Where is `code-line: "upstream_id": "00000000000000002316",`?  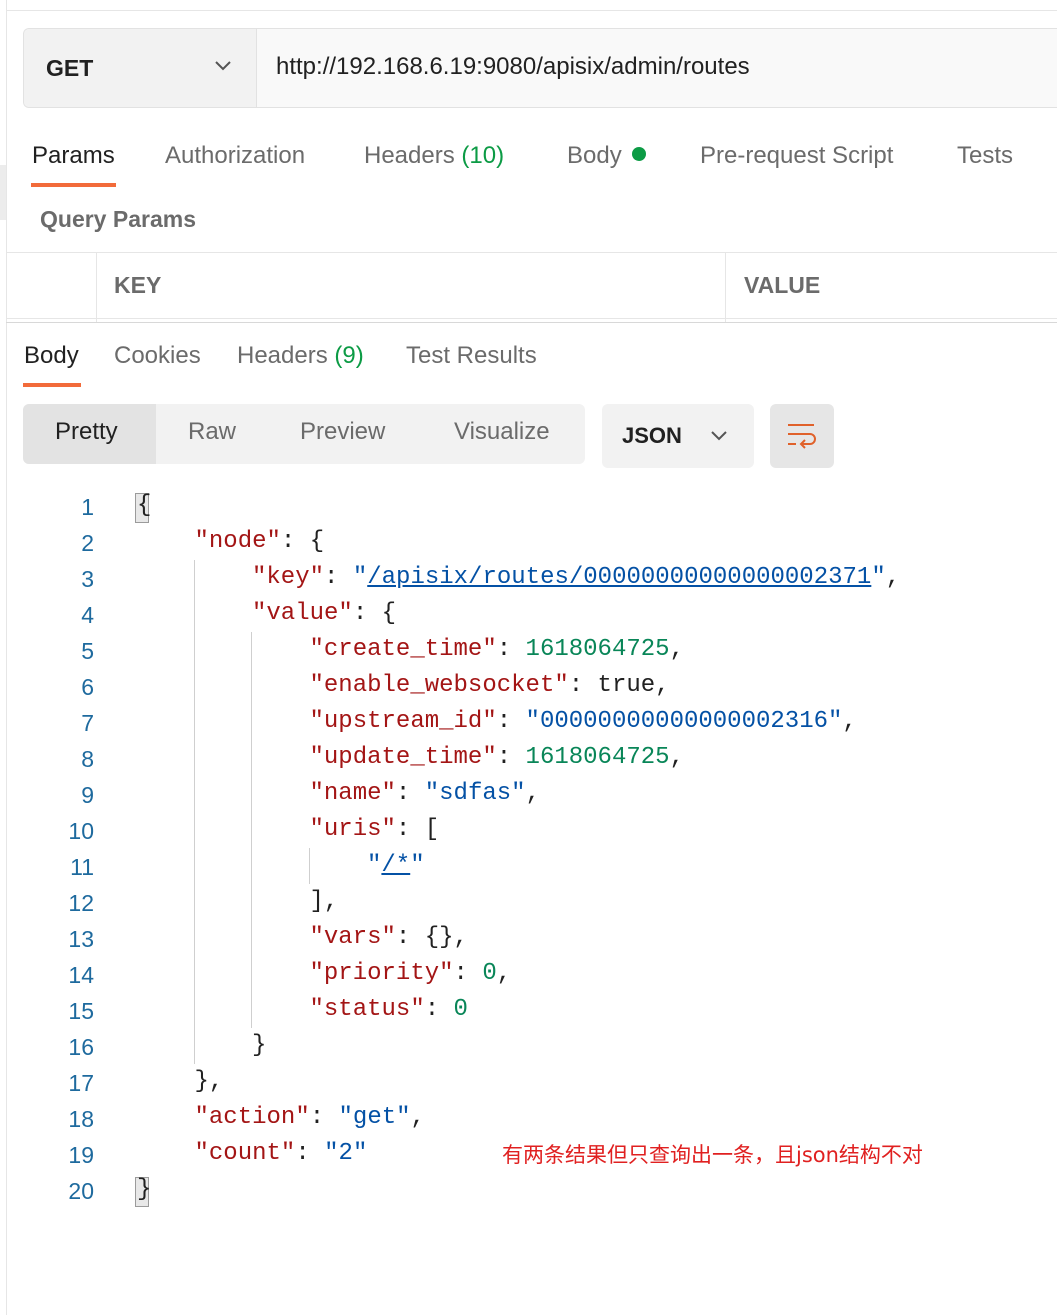
code-line: "upstream_id": "00000000000000002316", is located at coordinates (583, 721).